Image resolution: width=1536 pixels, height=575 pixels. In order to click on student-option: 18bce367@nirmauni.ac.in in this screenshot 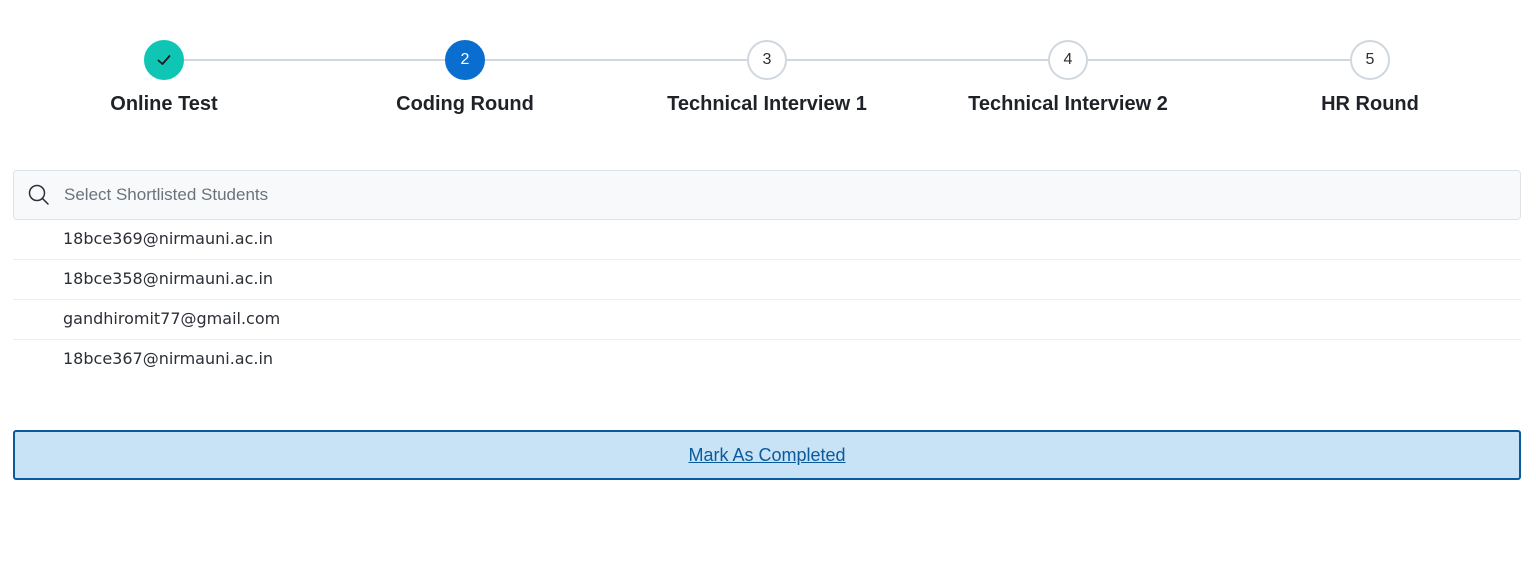, I will do `click(767, 360)`.